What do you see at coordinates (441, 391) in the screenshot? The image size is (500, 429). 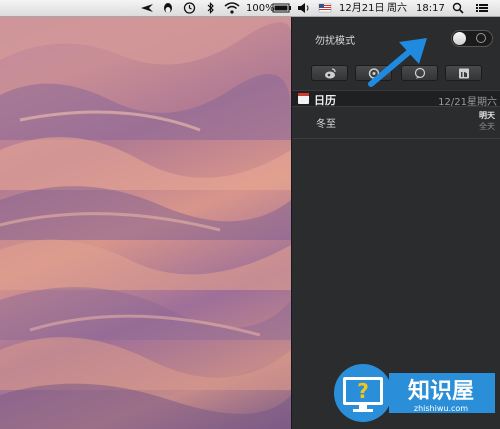 I see `svg-text: 知识屋` at bounding box center [441, 391].